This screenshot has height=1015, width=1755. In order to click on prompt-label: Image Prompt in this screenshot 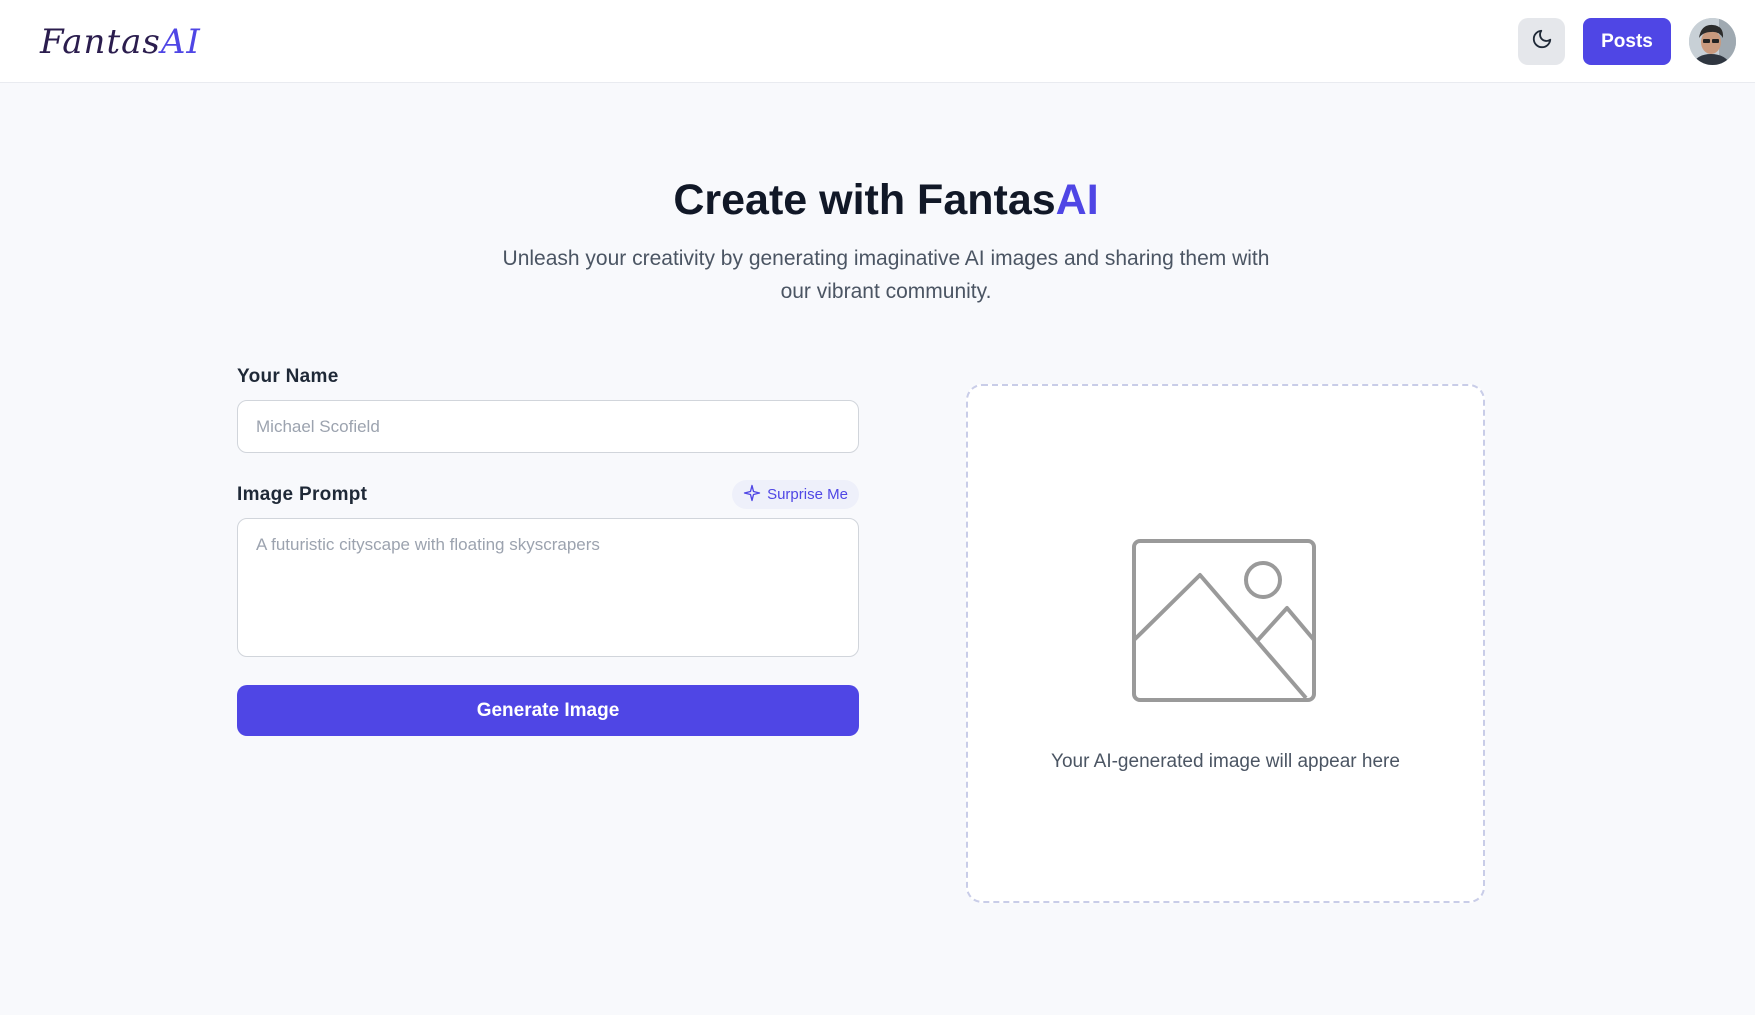, I will do `click(302, 494)`.